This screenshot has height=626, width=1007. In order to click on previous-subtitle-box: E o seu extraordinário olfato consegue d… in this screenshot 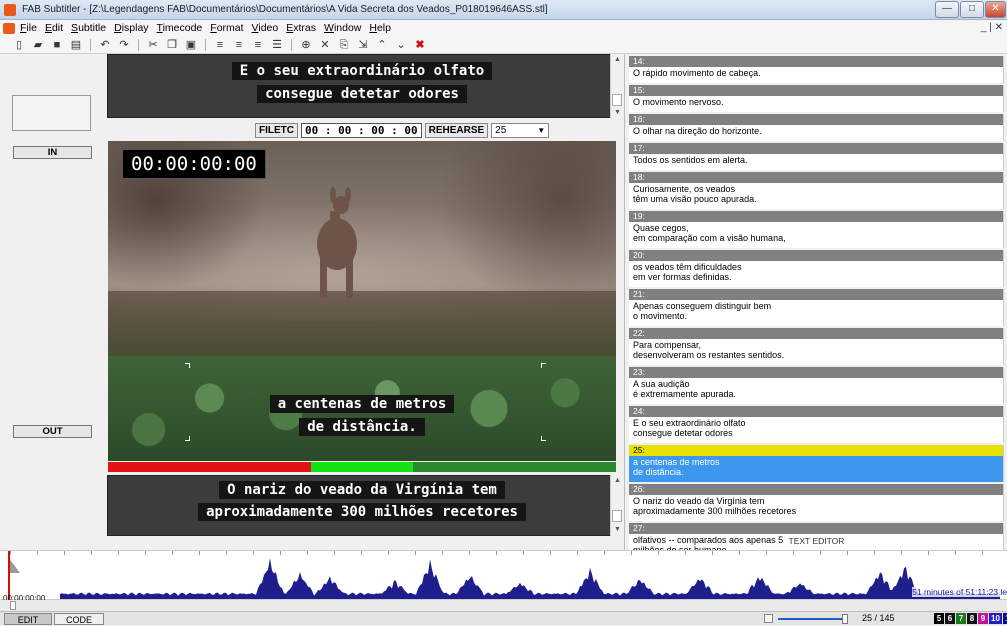, I will do `click(362, 86)`.